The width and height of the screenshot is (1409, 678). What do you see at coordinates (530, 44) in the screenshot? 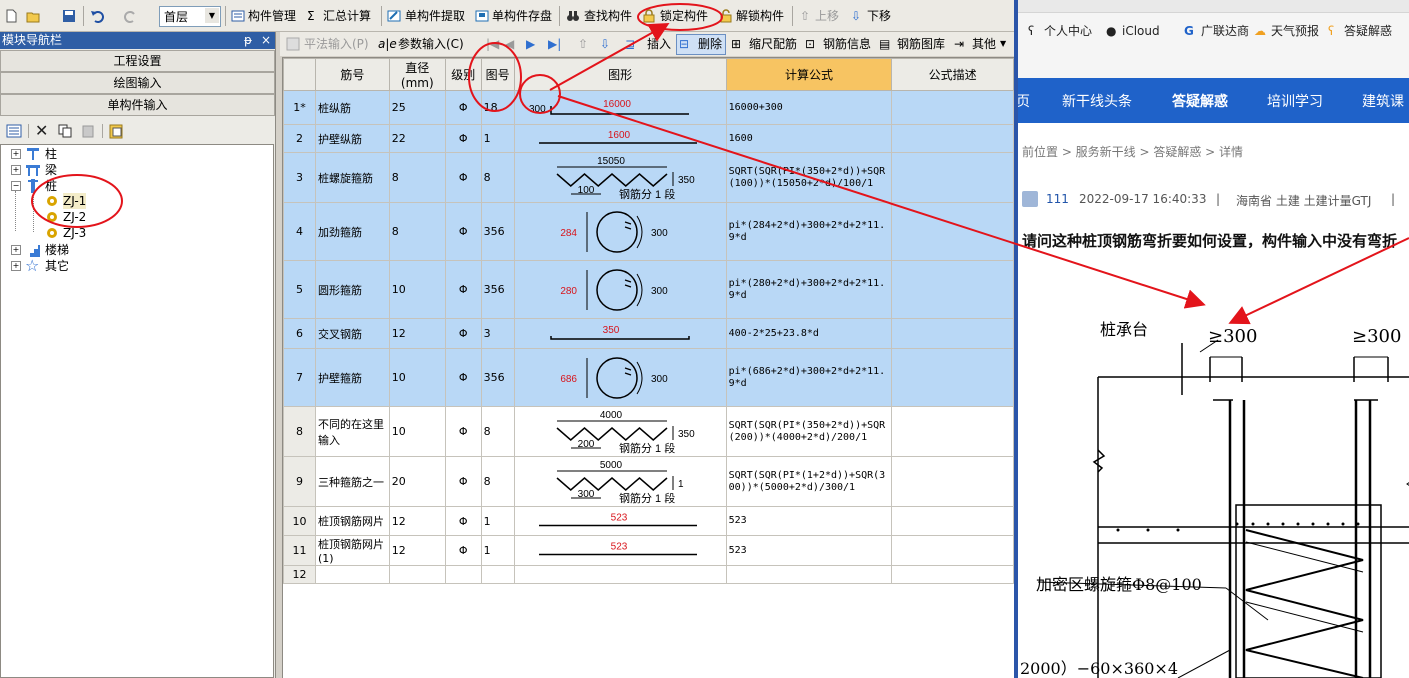
I see `next-record-icon: ▶` at bounding box center [530, 44].